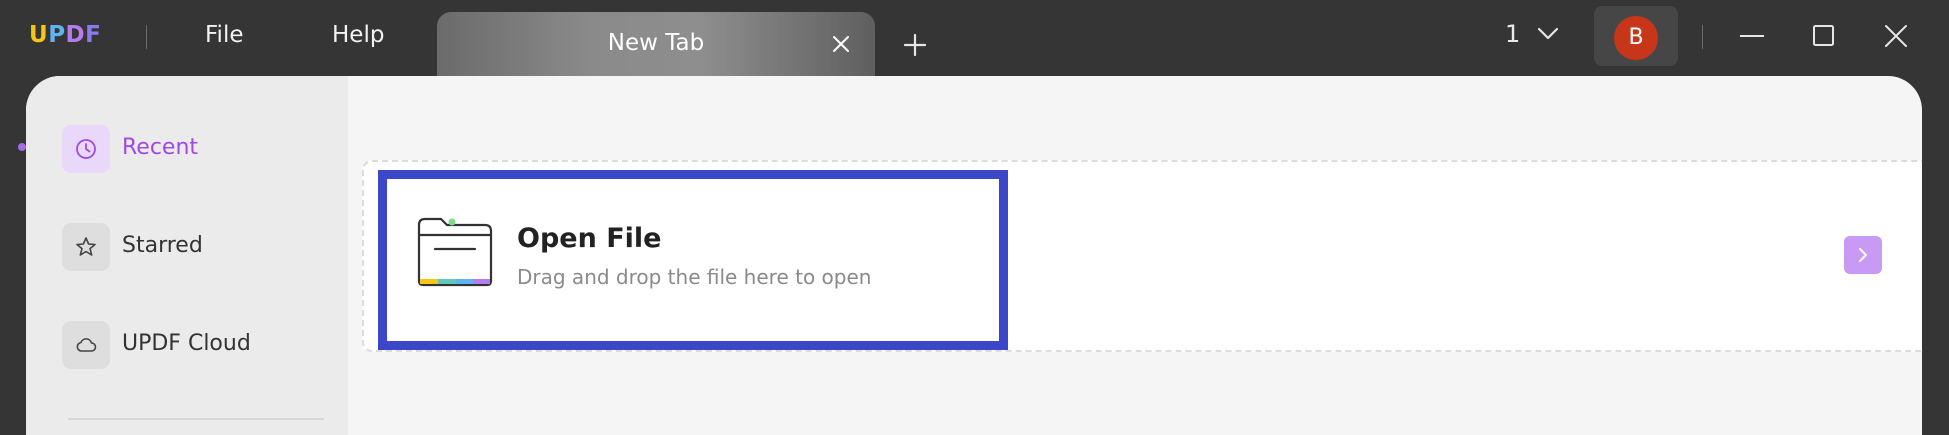 The width and height of the screenshot is (1949, 435). I want to click on plus-icon, so click(915, 45).